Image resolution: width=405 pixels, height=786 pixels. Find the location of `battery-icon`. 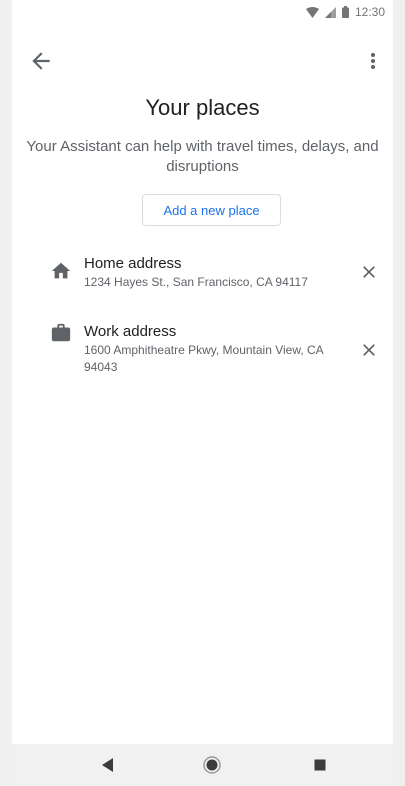

battery-icon is located at coordinates (345, 12).